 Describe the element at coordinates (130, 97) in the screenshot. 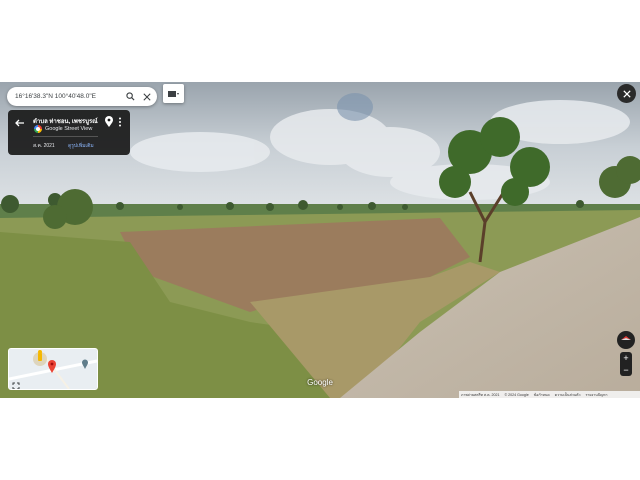

I see `search-icon` at that location.